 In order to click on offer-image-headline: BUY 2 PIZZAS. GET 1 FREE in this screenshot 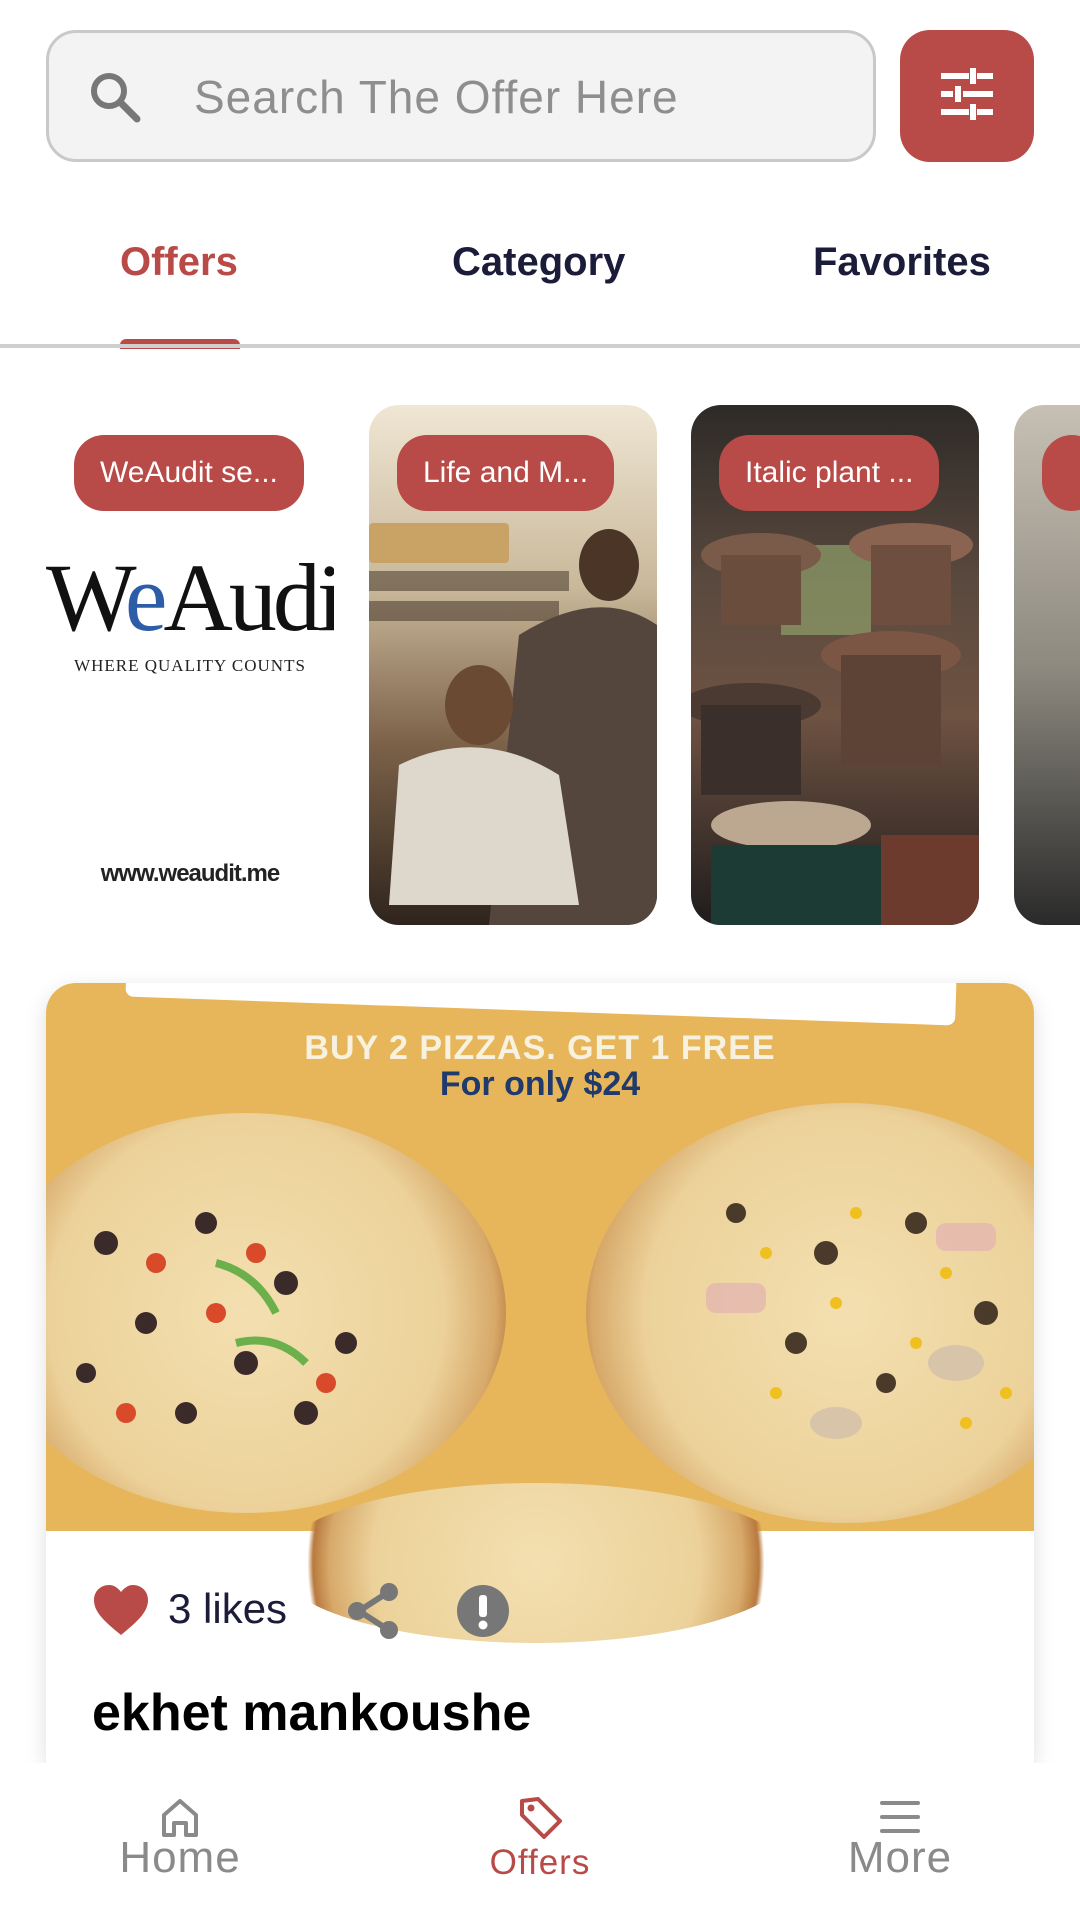, I will do `click(540, 1048)`.